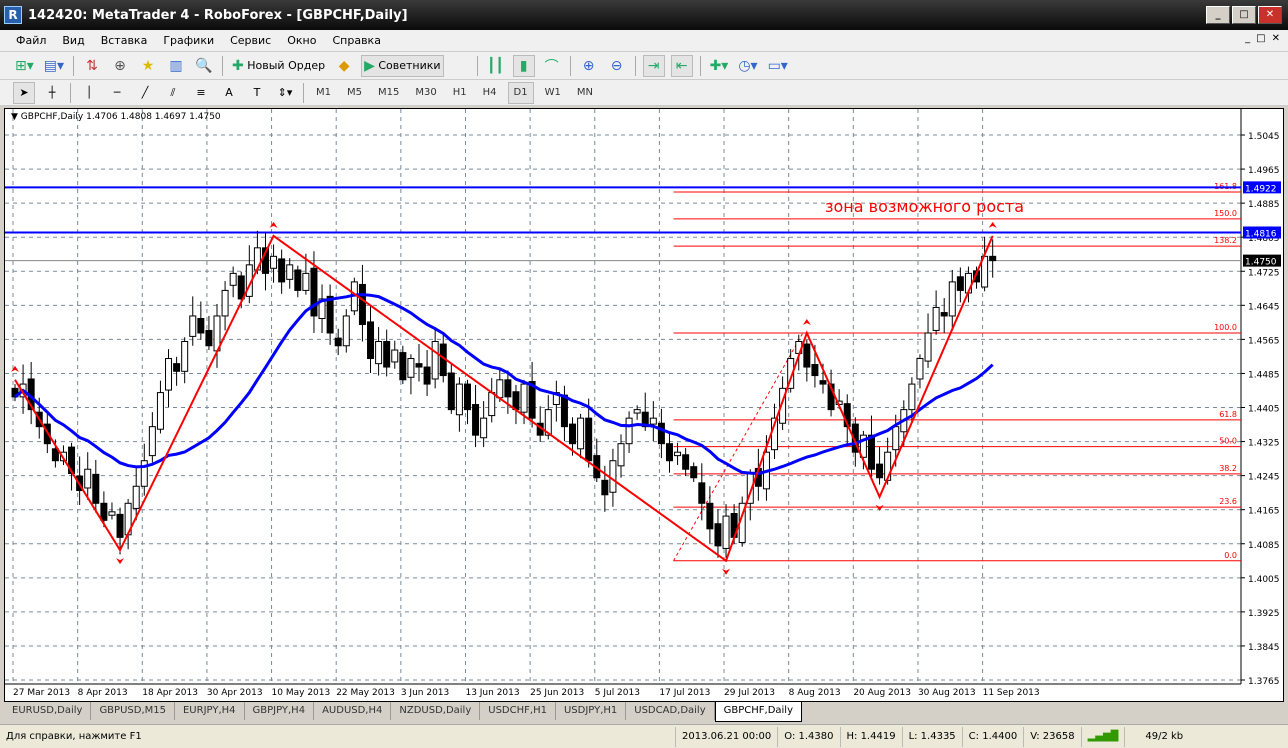 The width and height of the screenshot is (1288, 748). I want to click on fibo-level-label: 38.2, so click(1228, 468).